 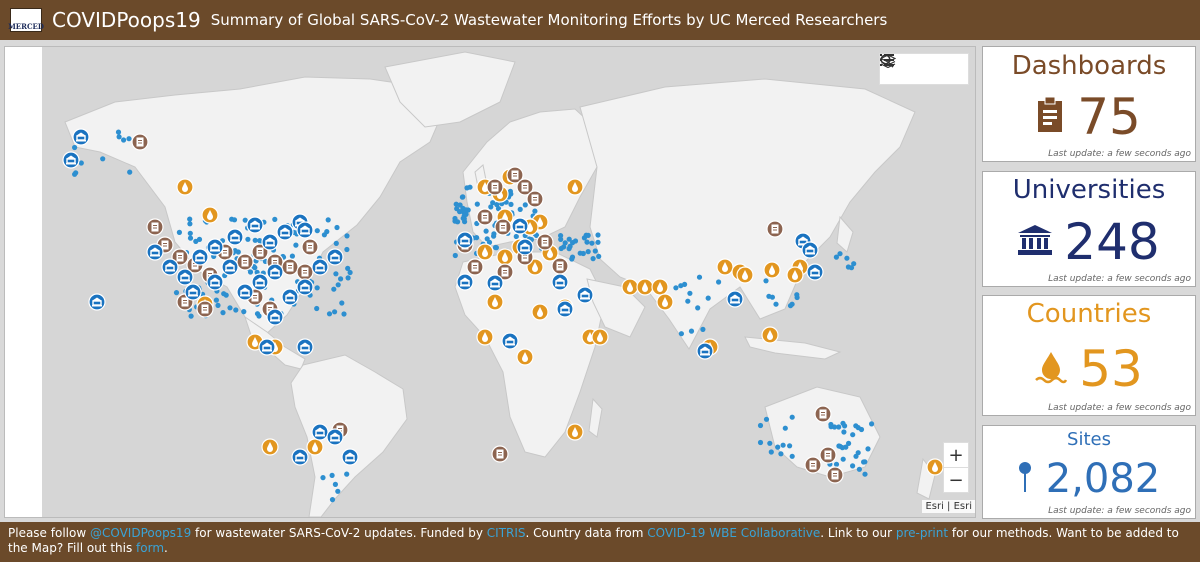 I want to click on twitter-link: @COVIDPoops19, so click(x=140, y=533).